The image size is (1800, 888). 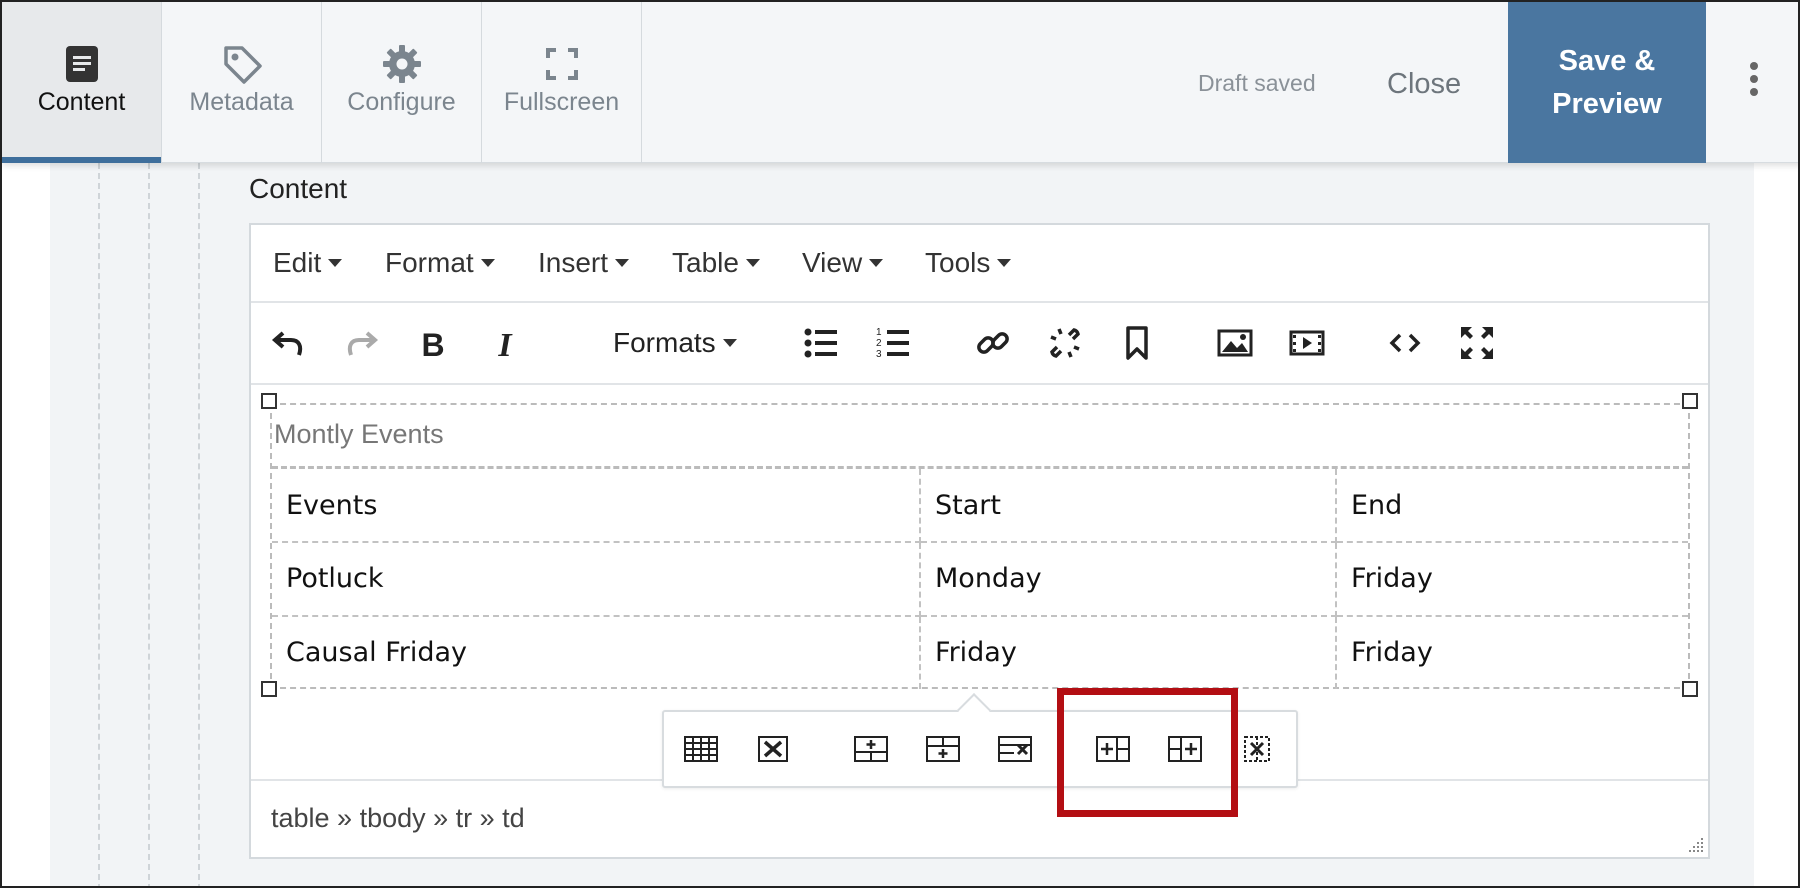 What do you see at coordinates (1690, 401) in the screenshot?
I see `resize-handle-top-right` at bounding box center [1690, 401].